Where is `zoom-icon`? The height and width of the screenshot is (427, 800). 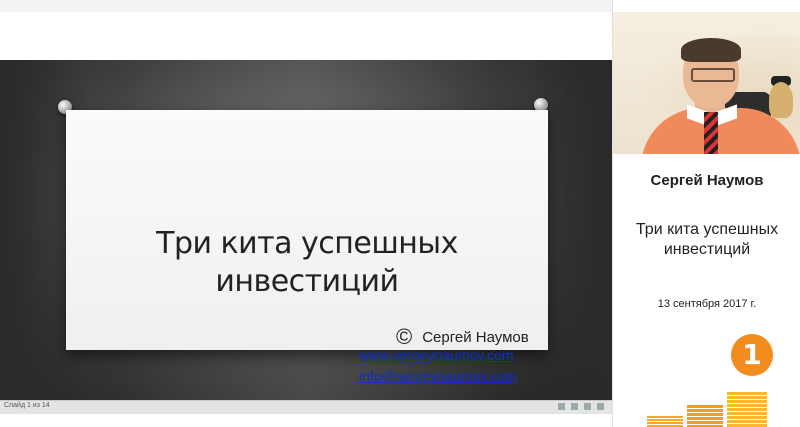
zoom-icon is located at coordinates (600, 406).